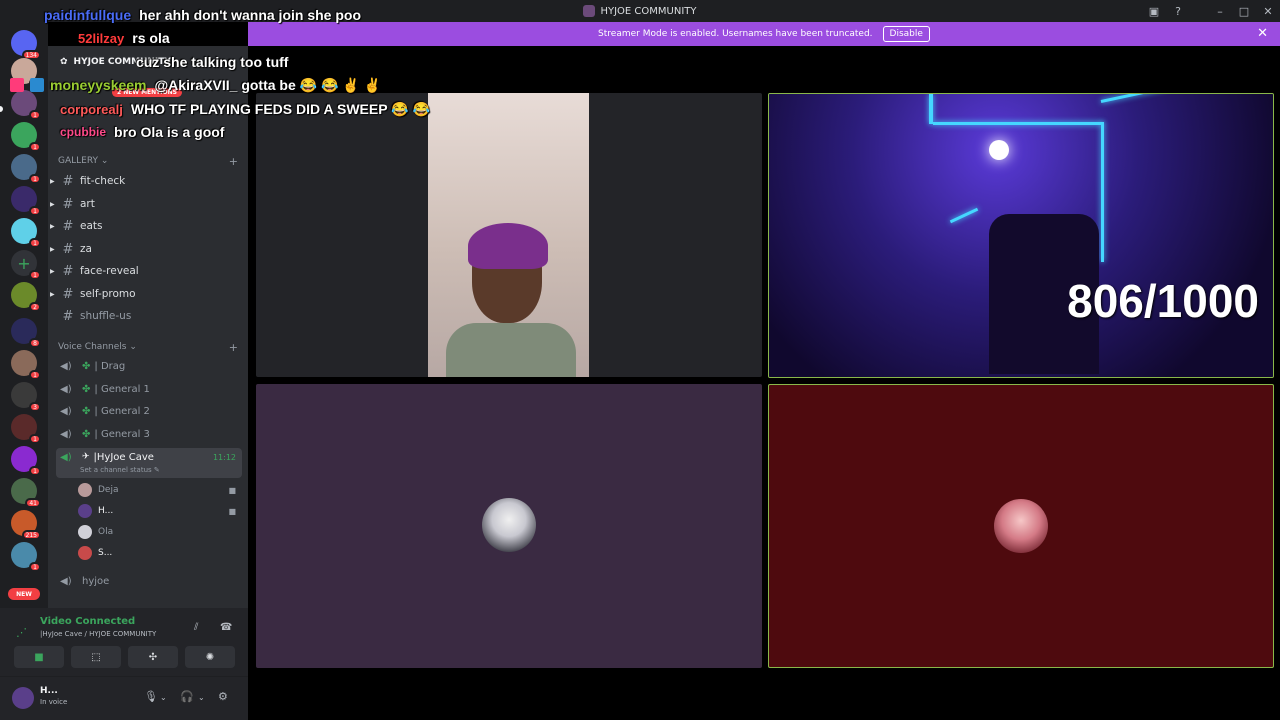  I want to click on channel-fit-check: ▶ # fit-check, so click(146, 181).